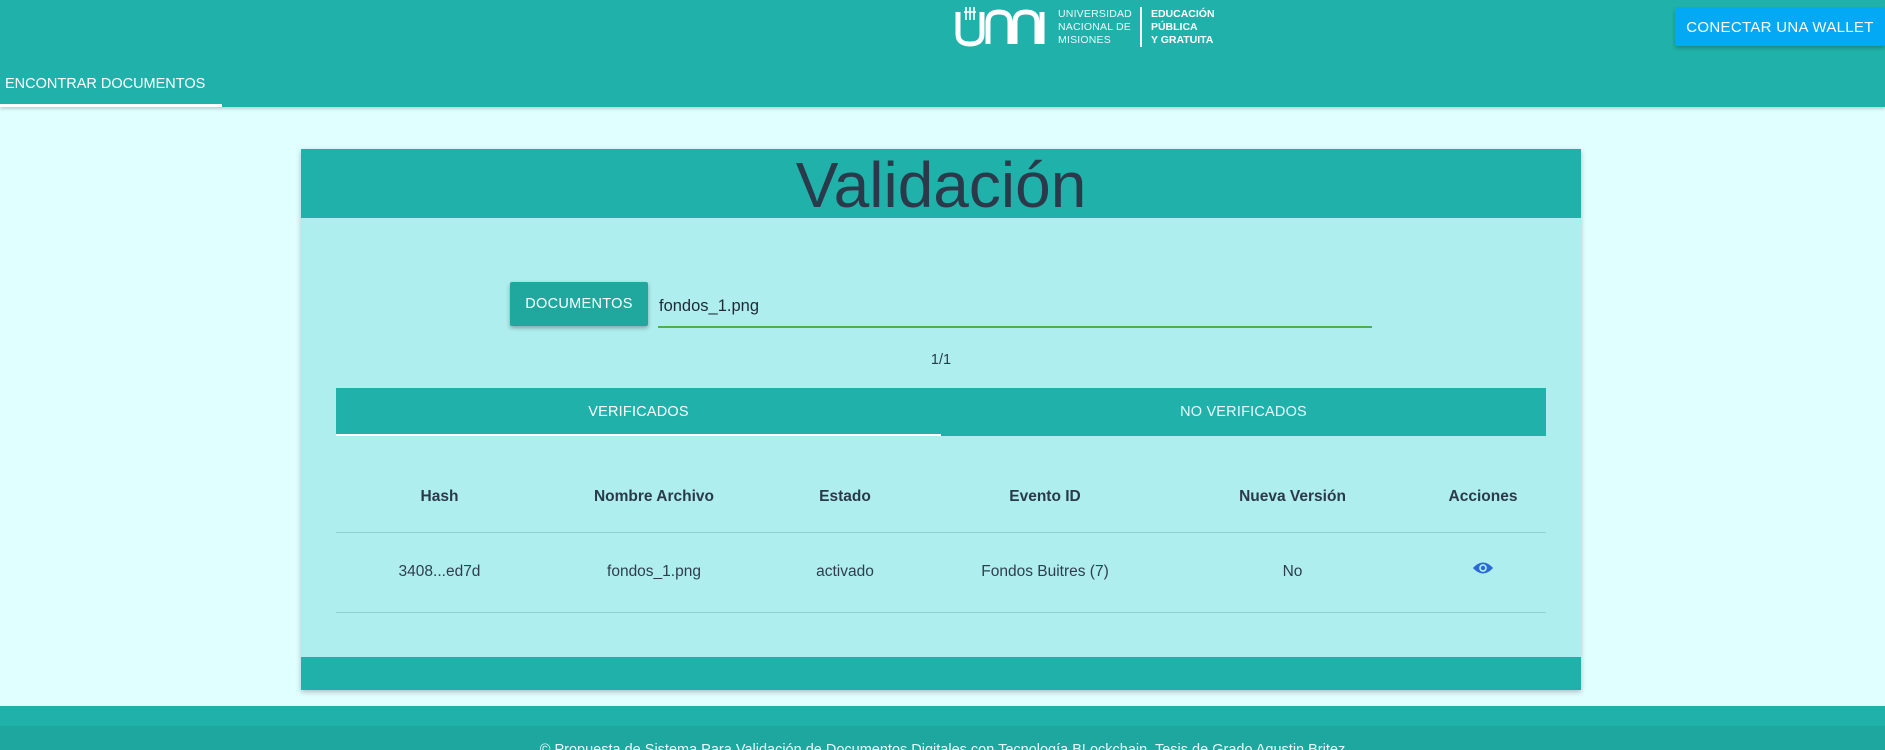 This screenshot has height=750, width=1885. I want to click on cell-status: activado, so click(845, 572).